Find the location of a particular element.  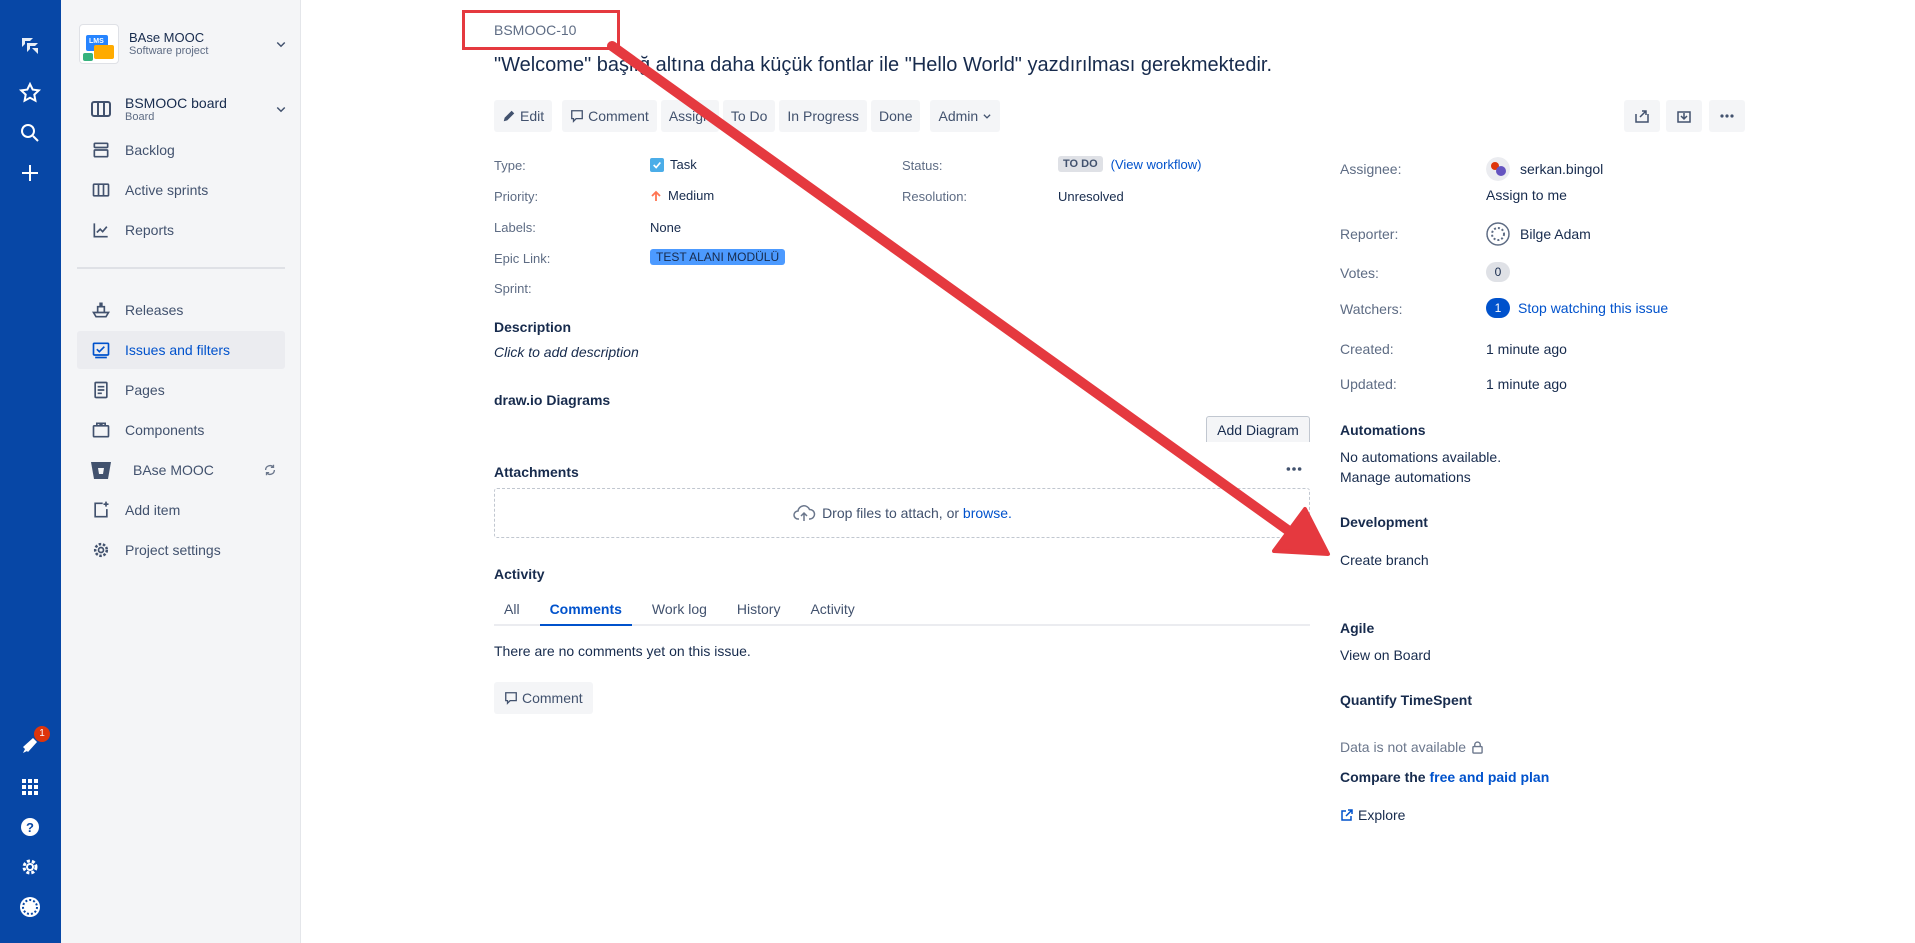

sidebar-item-reports: Reports is located at coordinates (181, 230).